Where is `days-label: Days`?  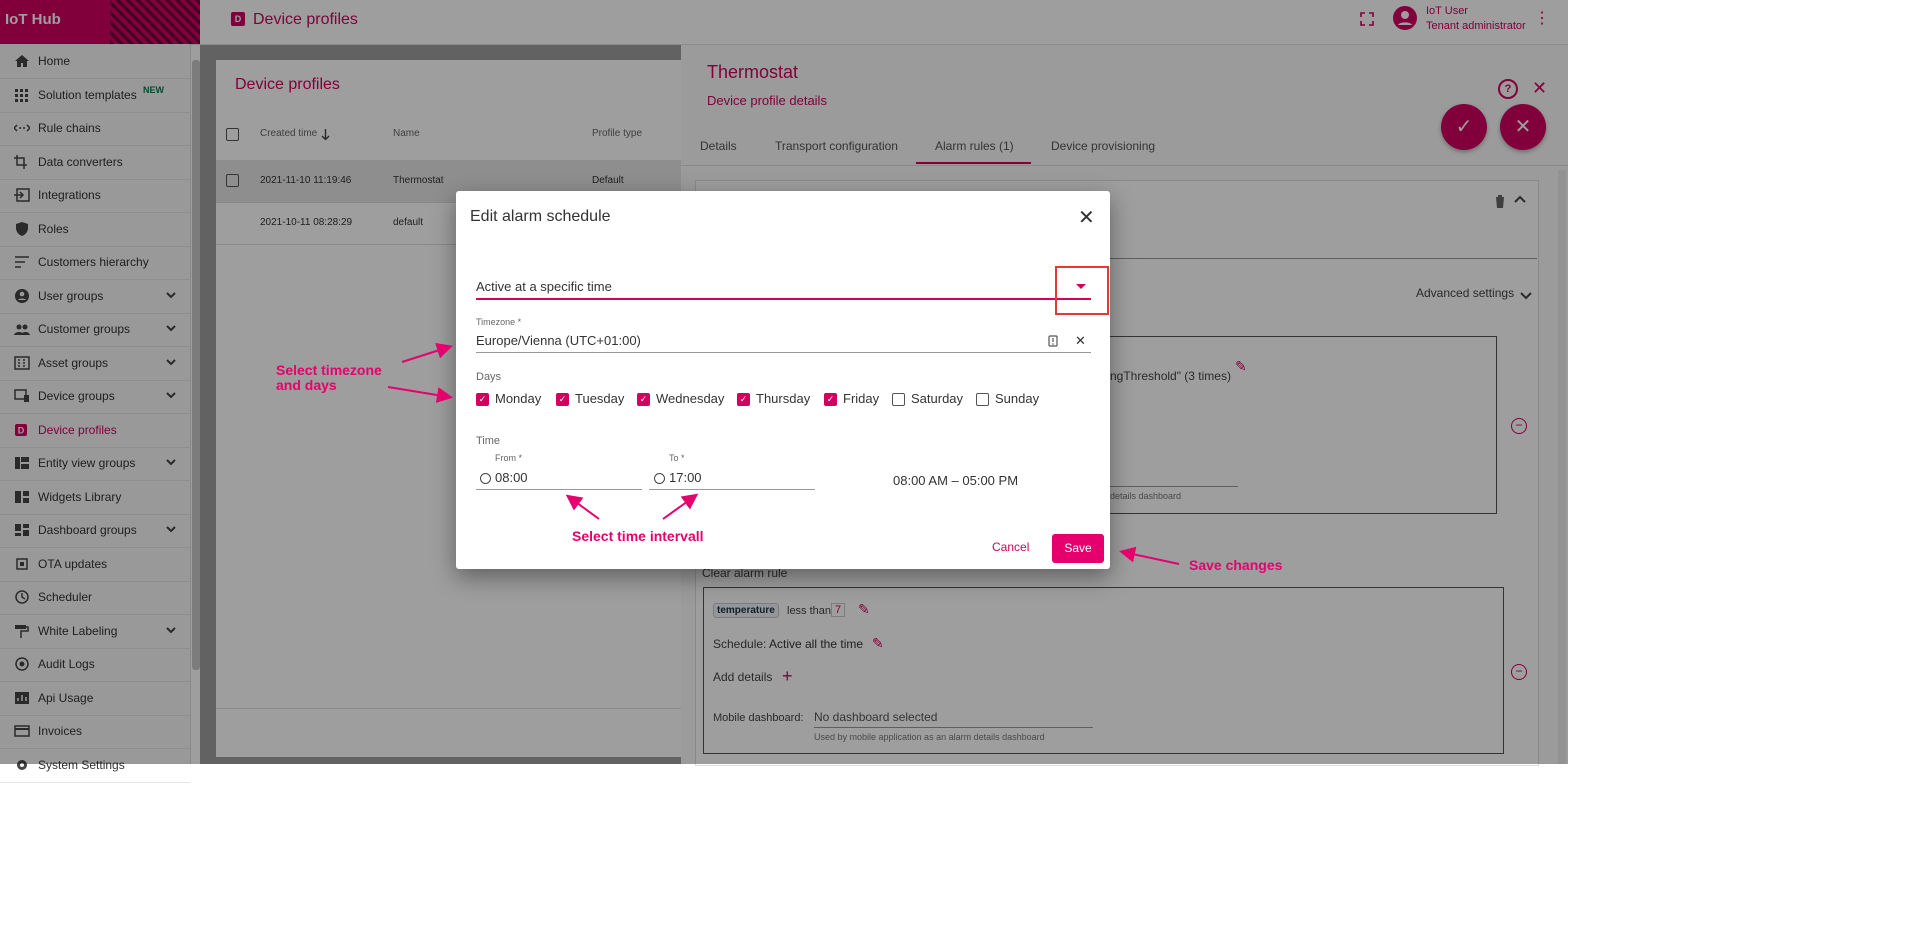 days-label: Days is located at coordinates (489, 377).